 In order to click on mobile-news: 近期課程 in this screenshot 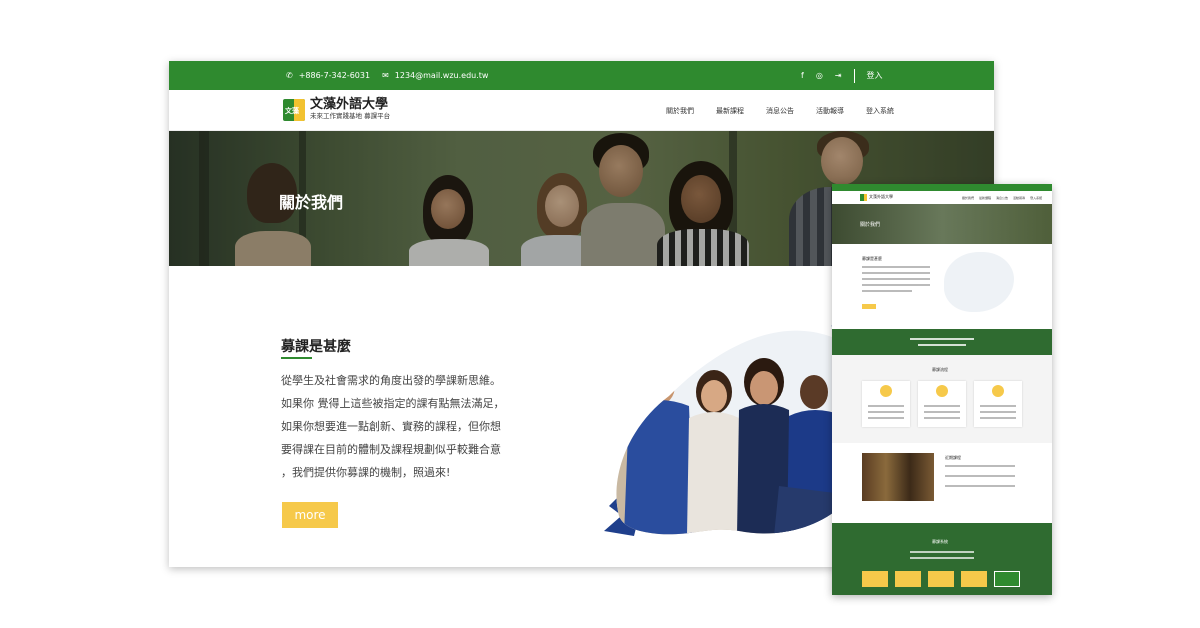, I will do `click(942, 483)`.